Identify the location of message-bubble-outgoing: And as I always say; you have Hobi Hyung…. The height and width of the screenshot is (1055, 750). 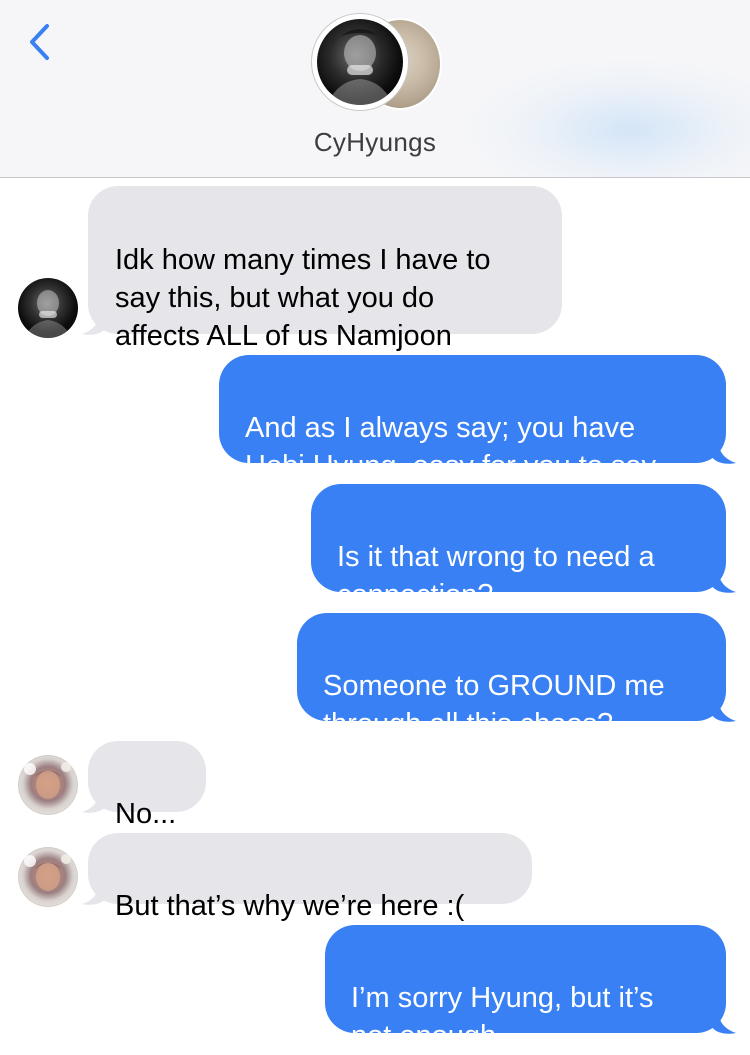
(472, 418).